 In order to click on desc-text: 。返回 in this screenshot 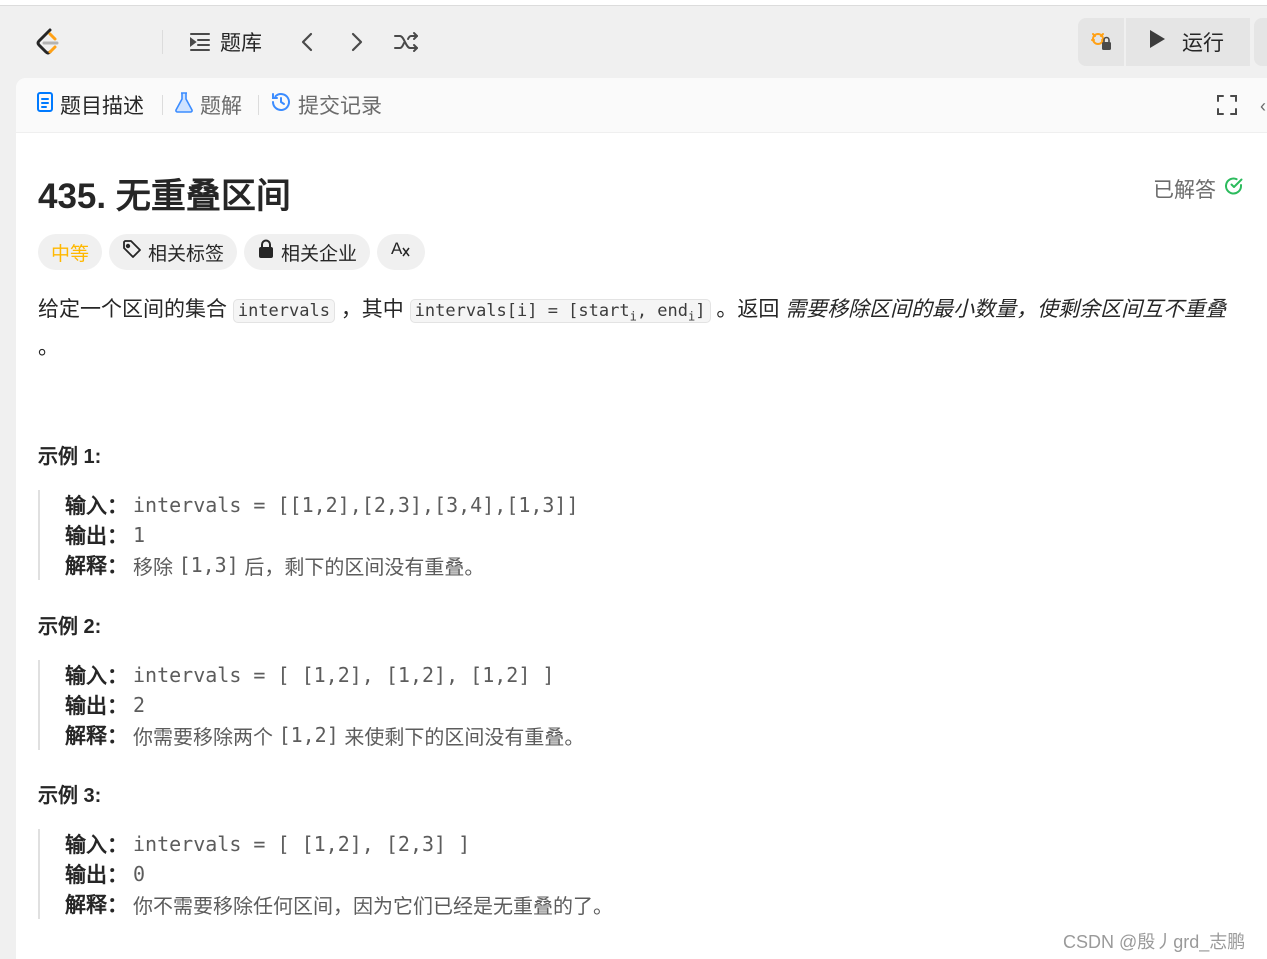, I will do `click(748, 309)`.